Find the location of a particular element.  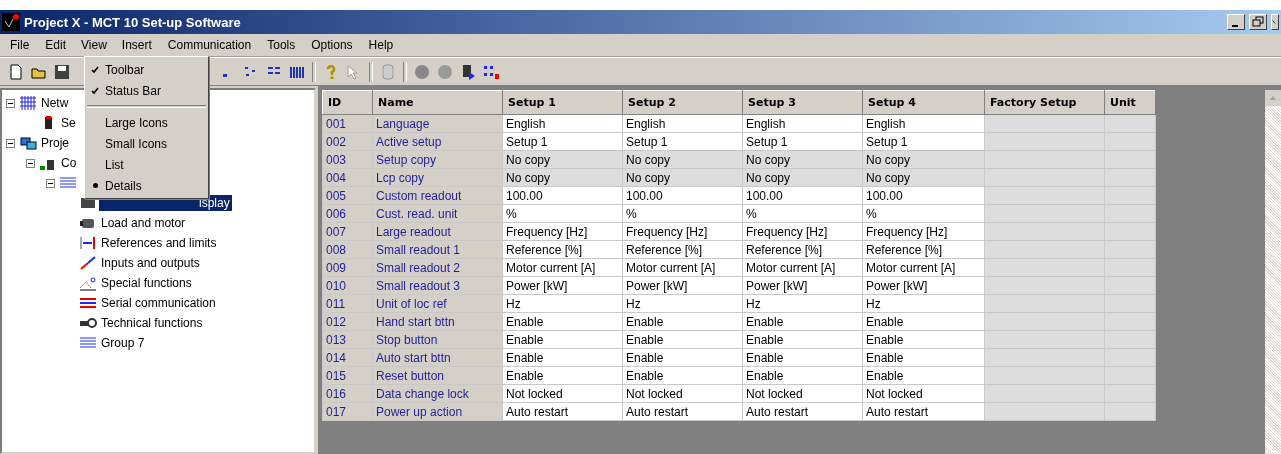

menu-option: List is located at coordinates (146, 164).